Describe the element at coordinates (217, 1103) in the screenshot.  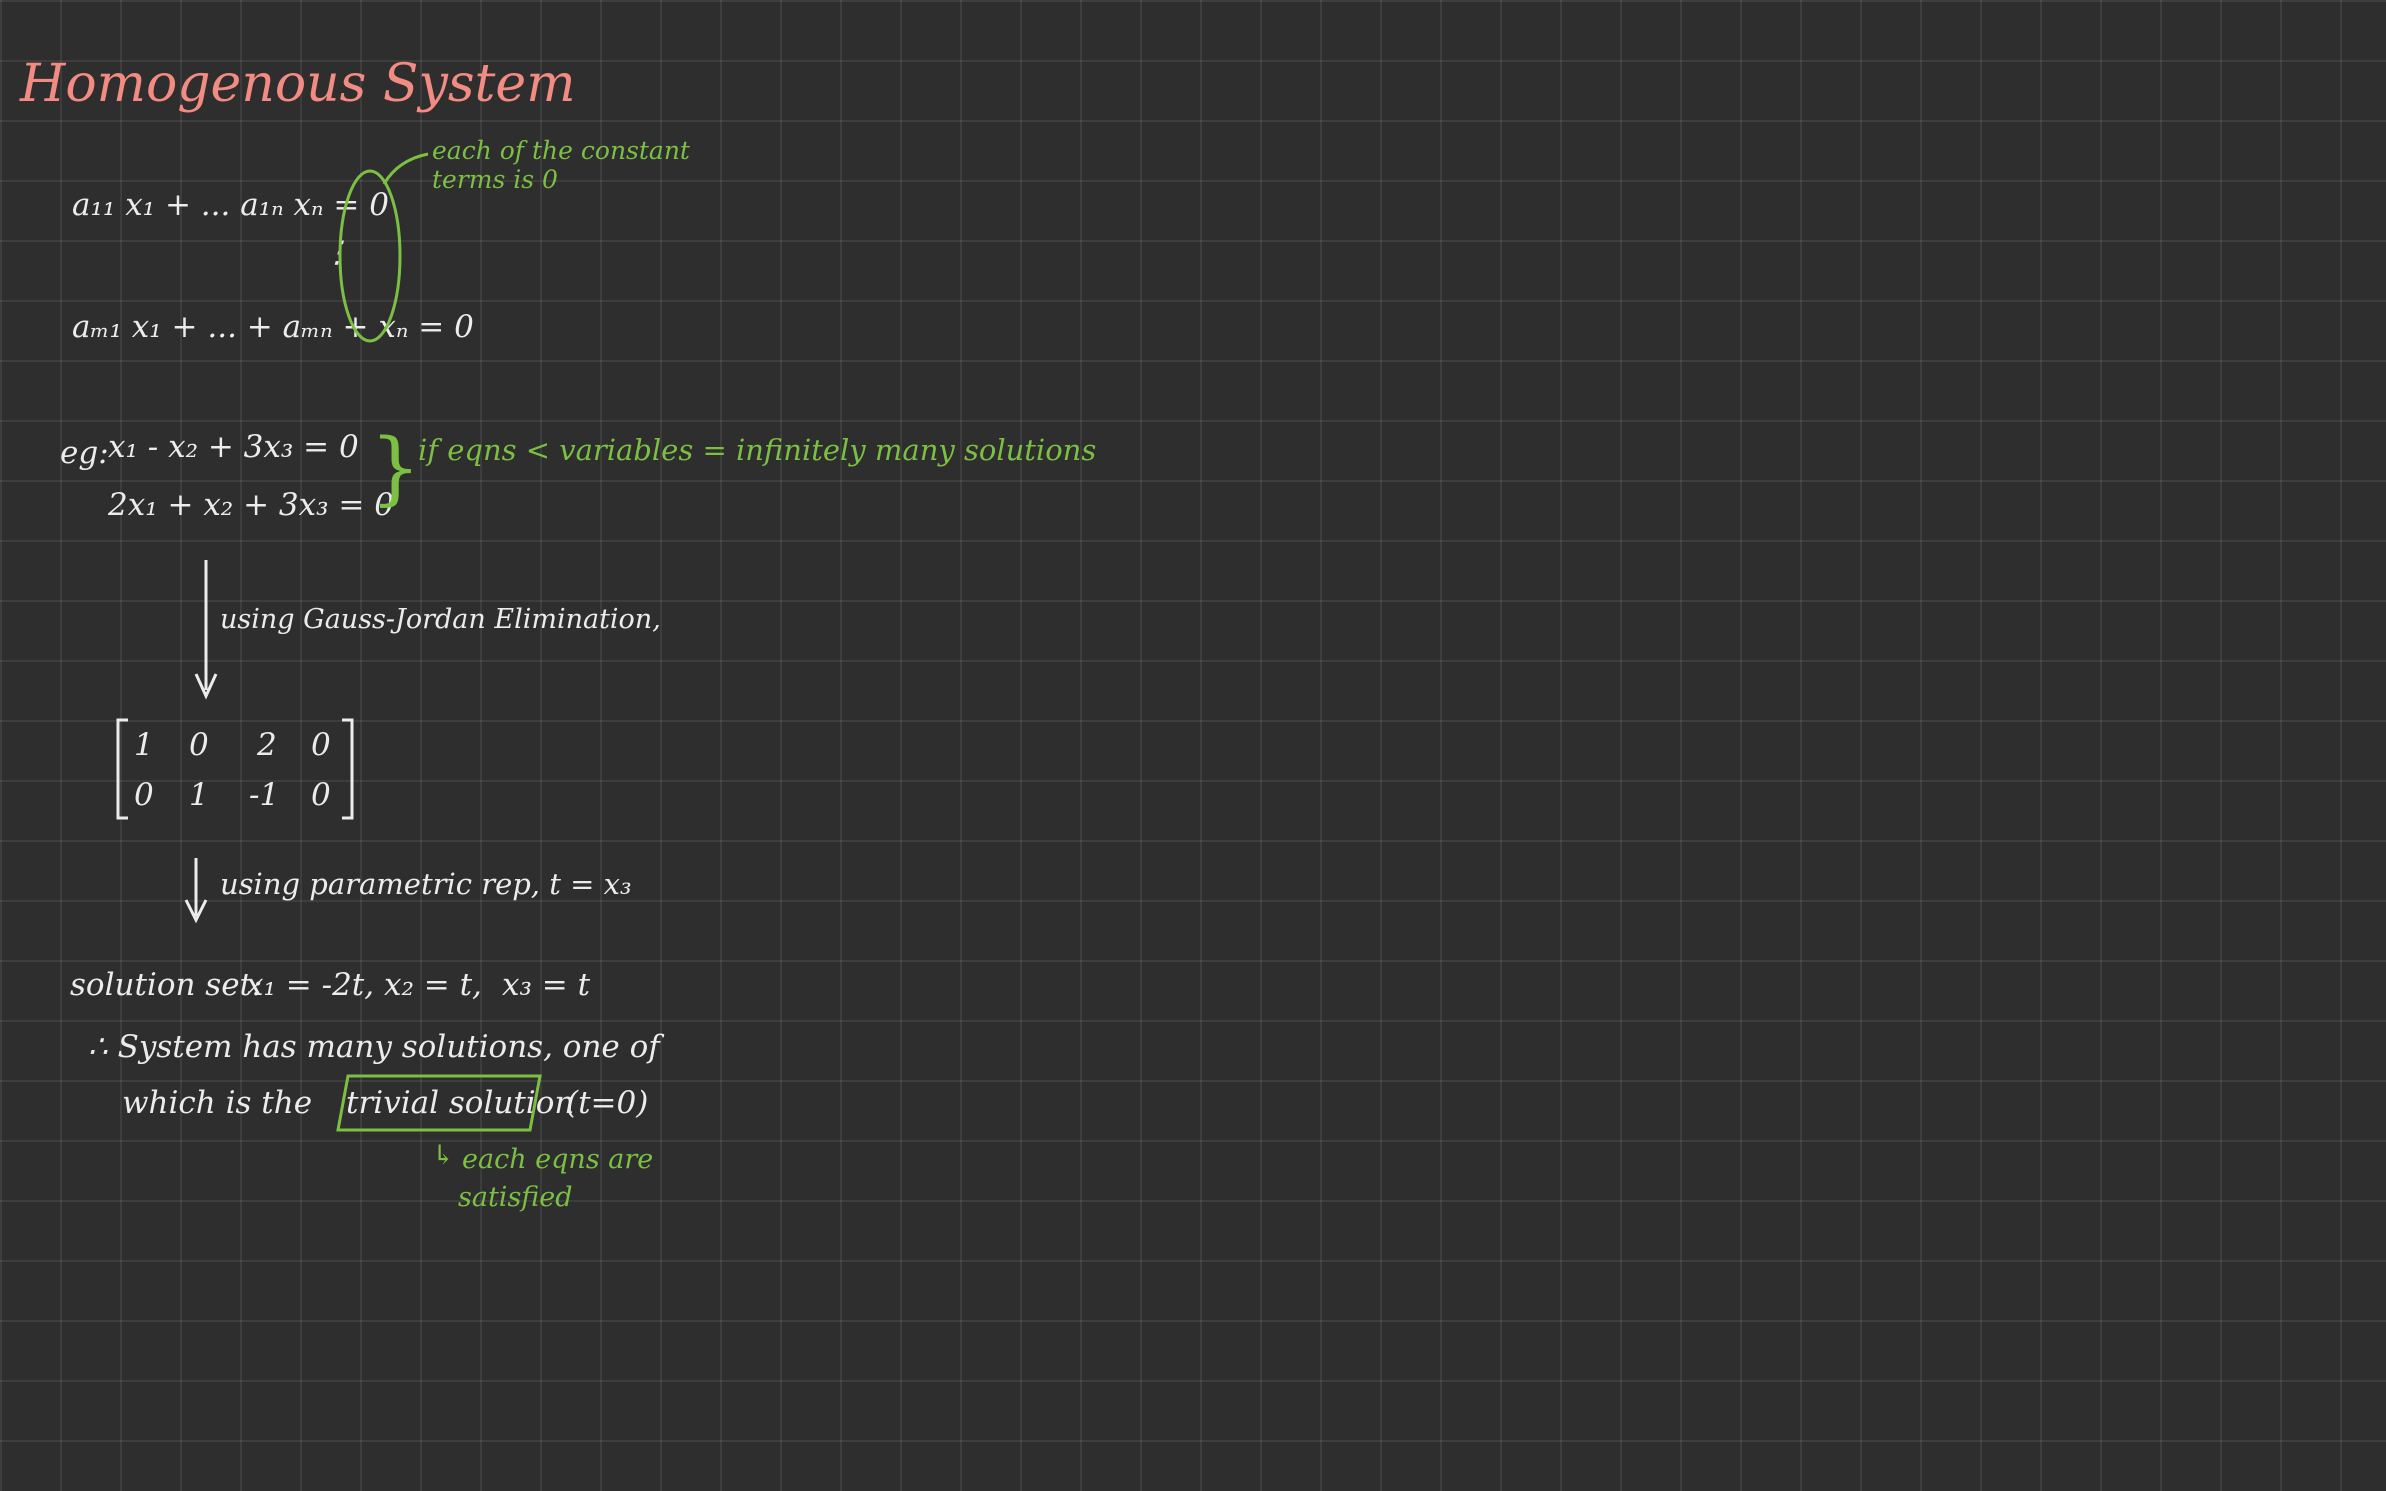
I see `conclusion-line-2: which is the` at that location.